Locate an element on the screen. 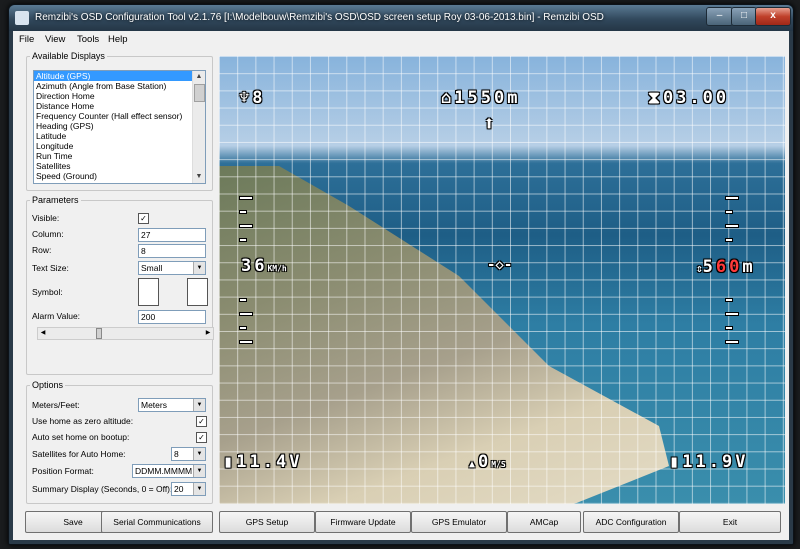 This screenshot has width=800, height=549. osd-battery-1-value: 11.4V is located at coordinates (269, 462).